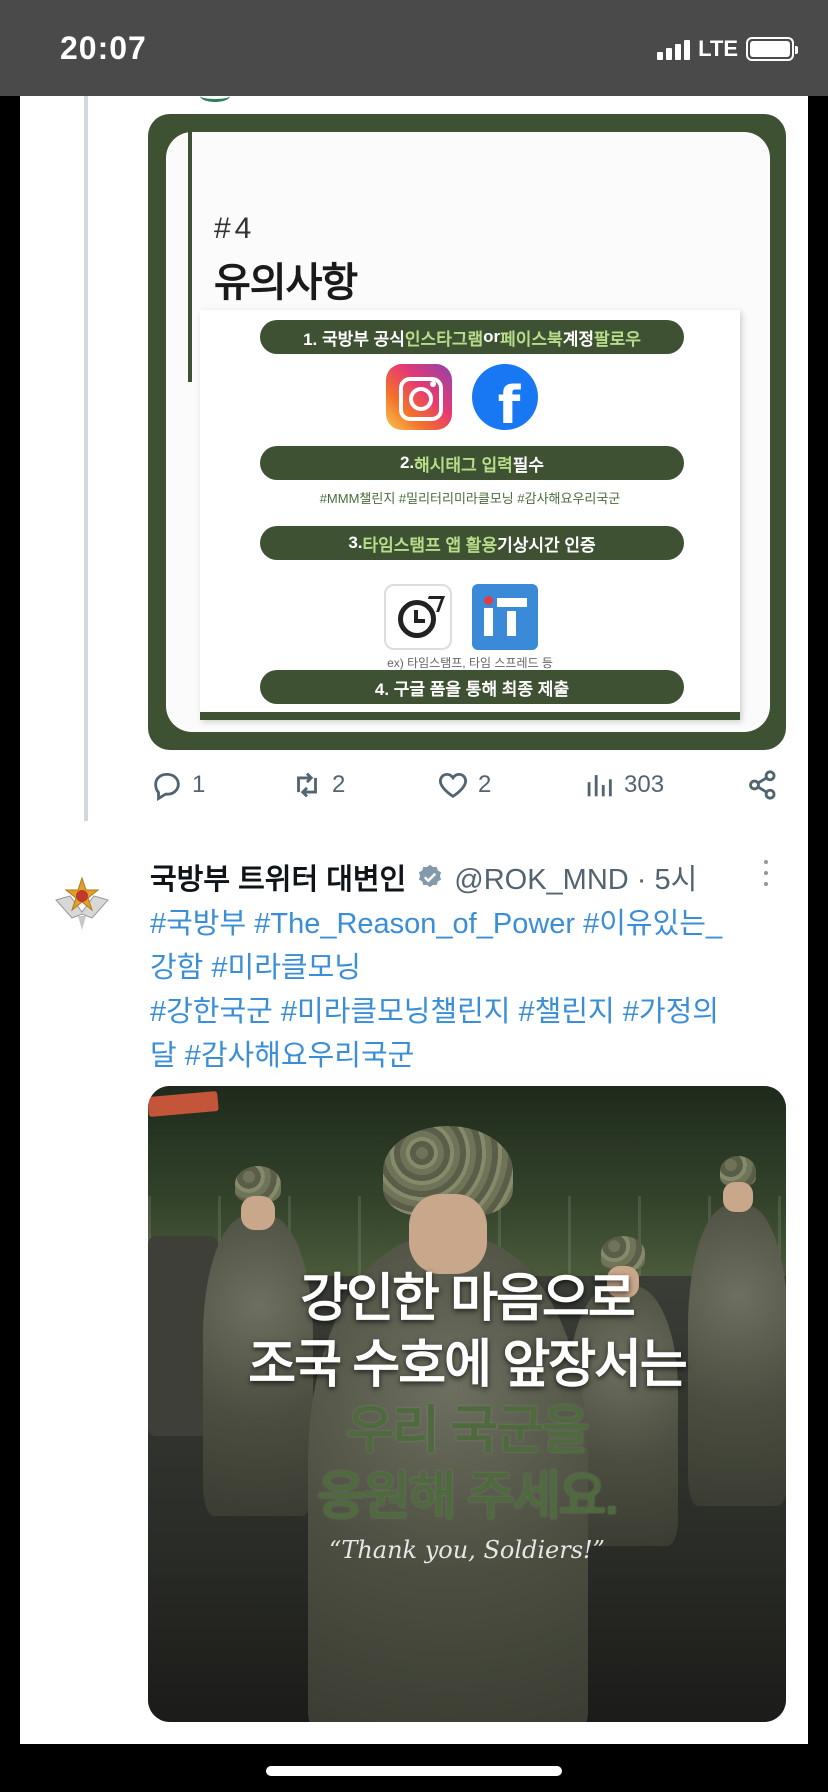 This screenshot has width=828, height=1792. What do you see at coordinates (430, 545) in the screenshot?
I see `step-3-app: 타임스탬프 앱 활용` at bounding box center [430, 545].